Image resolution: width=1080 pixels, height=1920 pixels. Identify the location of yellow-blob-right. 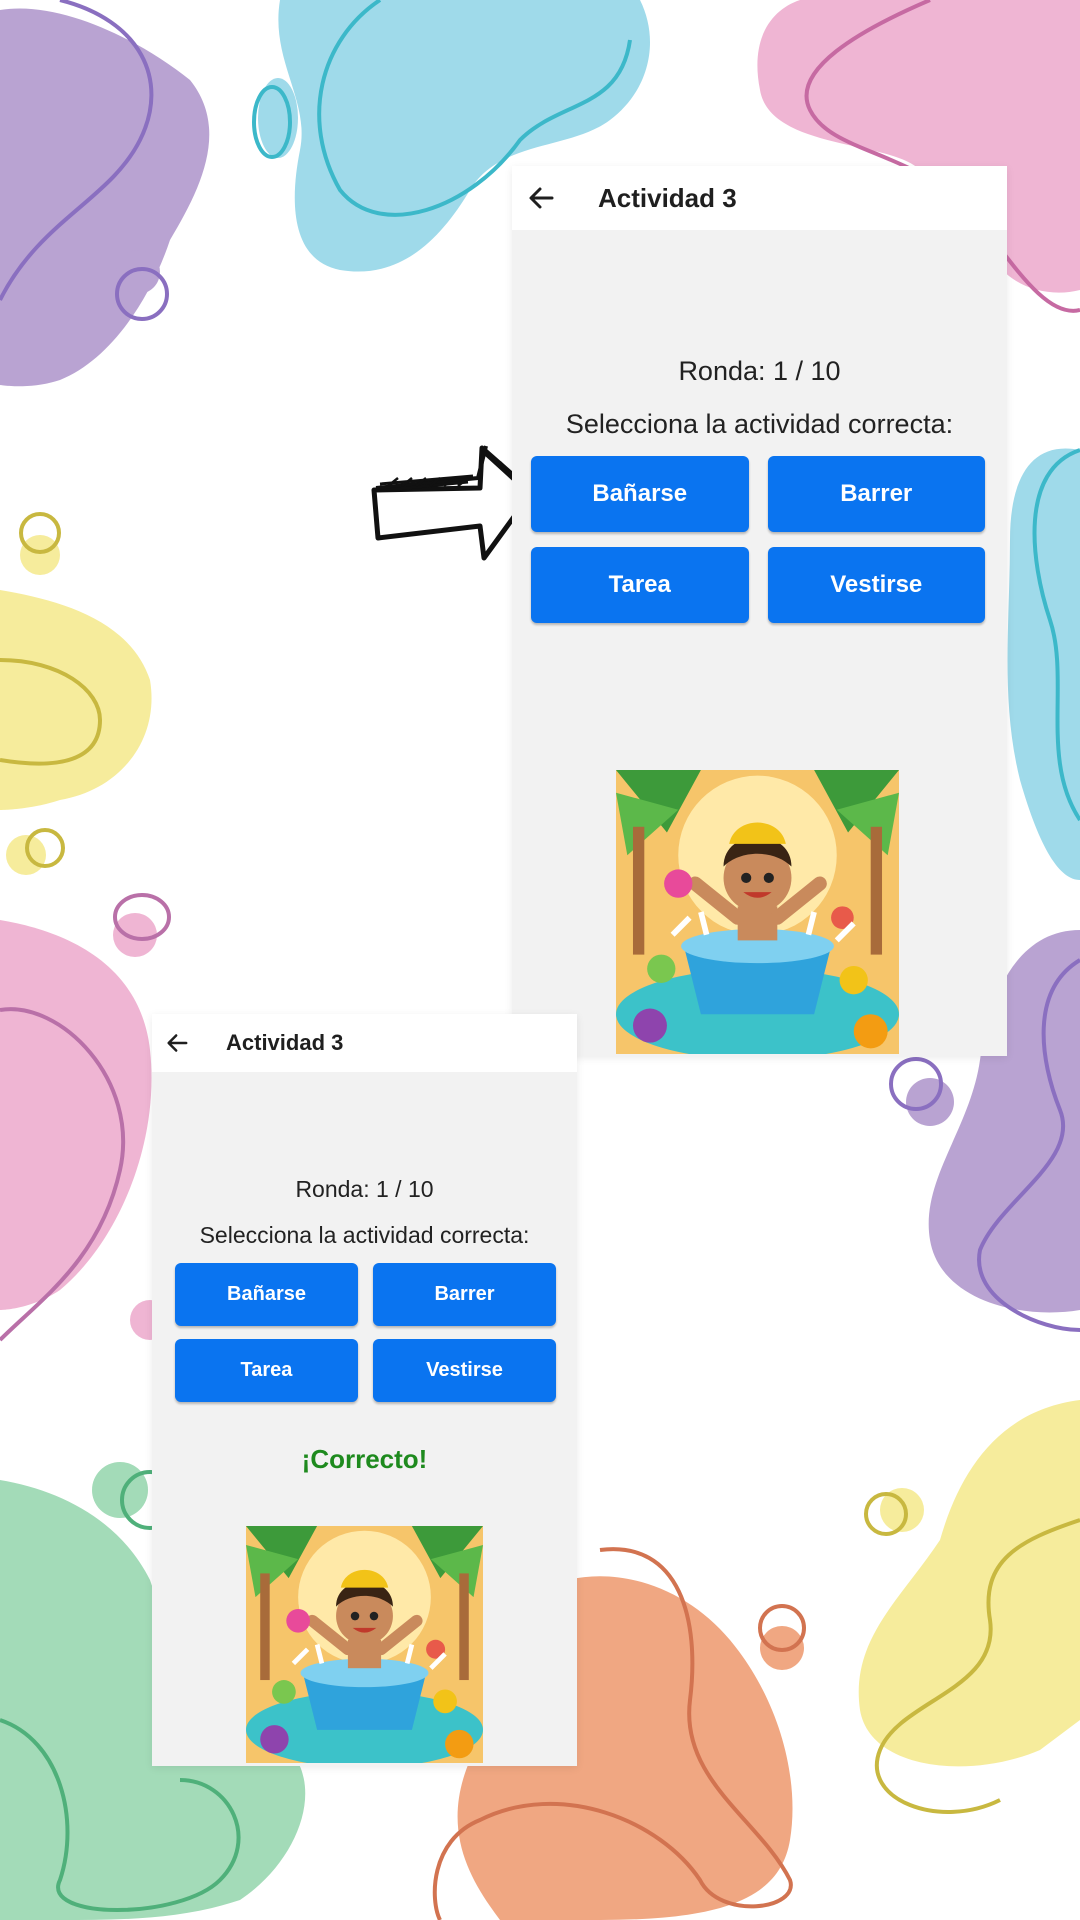
(969, 1583).